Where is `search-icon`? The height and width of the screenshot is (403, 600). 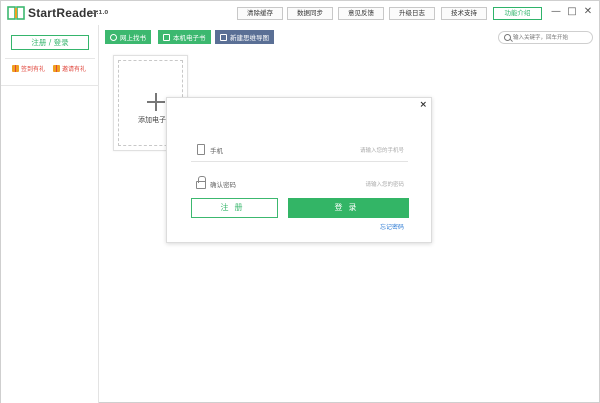 search-icon is located at coordinates (507, 37).